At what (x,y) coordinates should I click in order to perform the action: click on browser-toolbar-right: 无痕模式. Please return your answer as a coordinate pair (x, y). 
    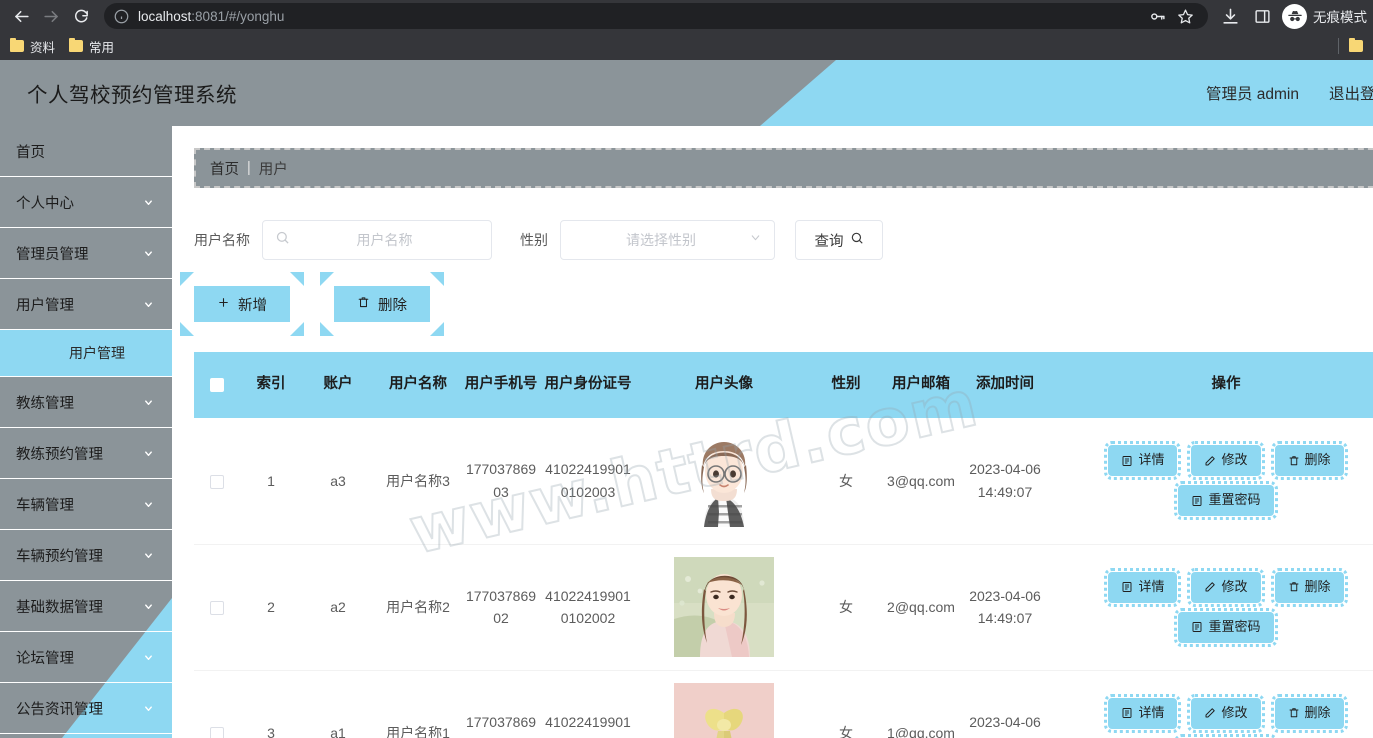
    Looking at the image, I should click on (1291, 16).